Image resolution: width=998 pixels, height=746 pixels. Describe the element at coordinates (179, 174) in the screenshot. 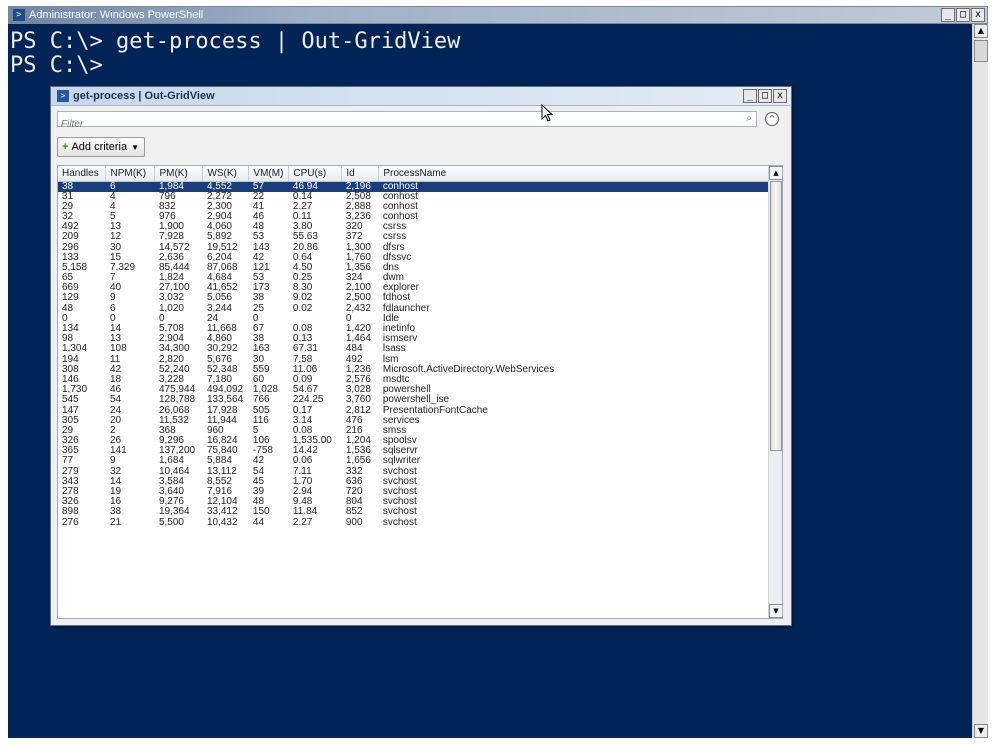

I see `column-header: PM(K)` at that location.